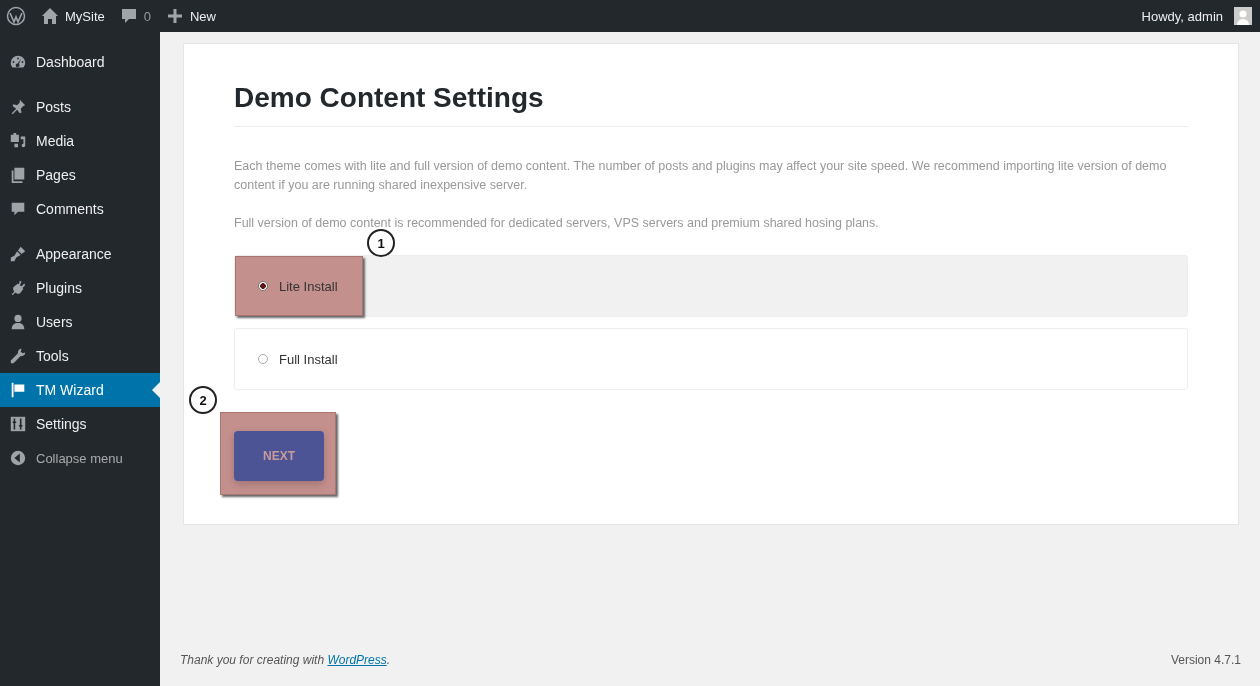 This screenshot has width=1260, height=686. I want to click on callout-number: 1, so click(381, 243).